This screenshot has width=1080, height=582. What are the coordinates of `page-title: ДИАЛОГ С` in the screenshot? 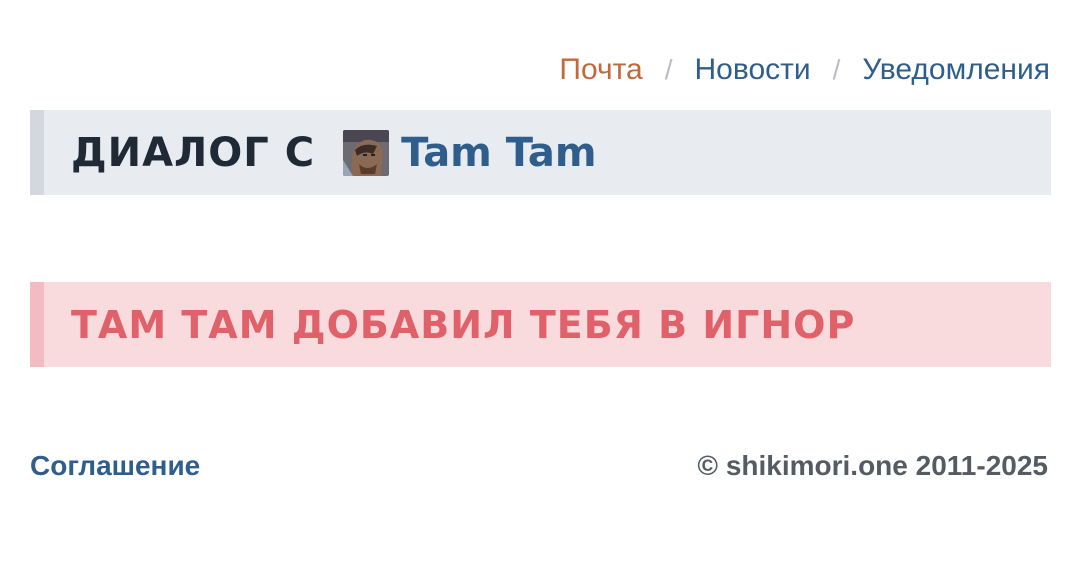 It's located at (193, 152).